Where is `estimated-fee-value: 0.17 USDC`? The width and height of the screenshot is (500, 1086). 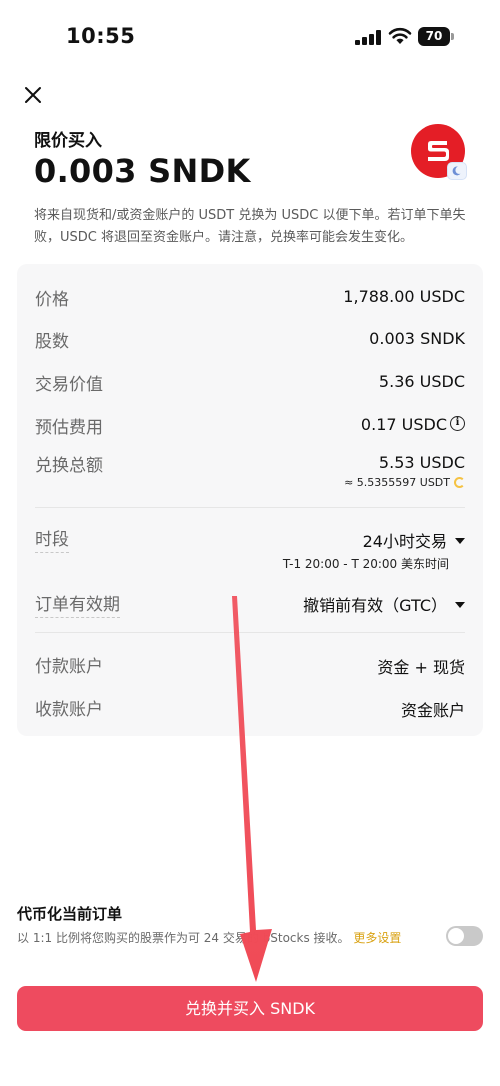 estimated-fee-value: 0.17 USDC is located at coordinates (403, 424).